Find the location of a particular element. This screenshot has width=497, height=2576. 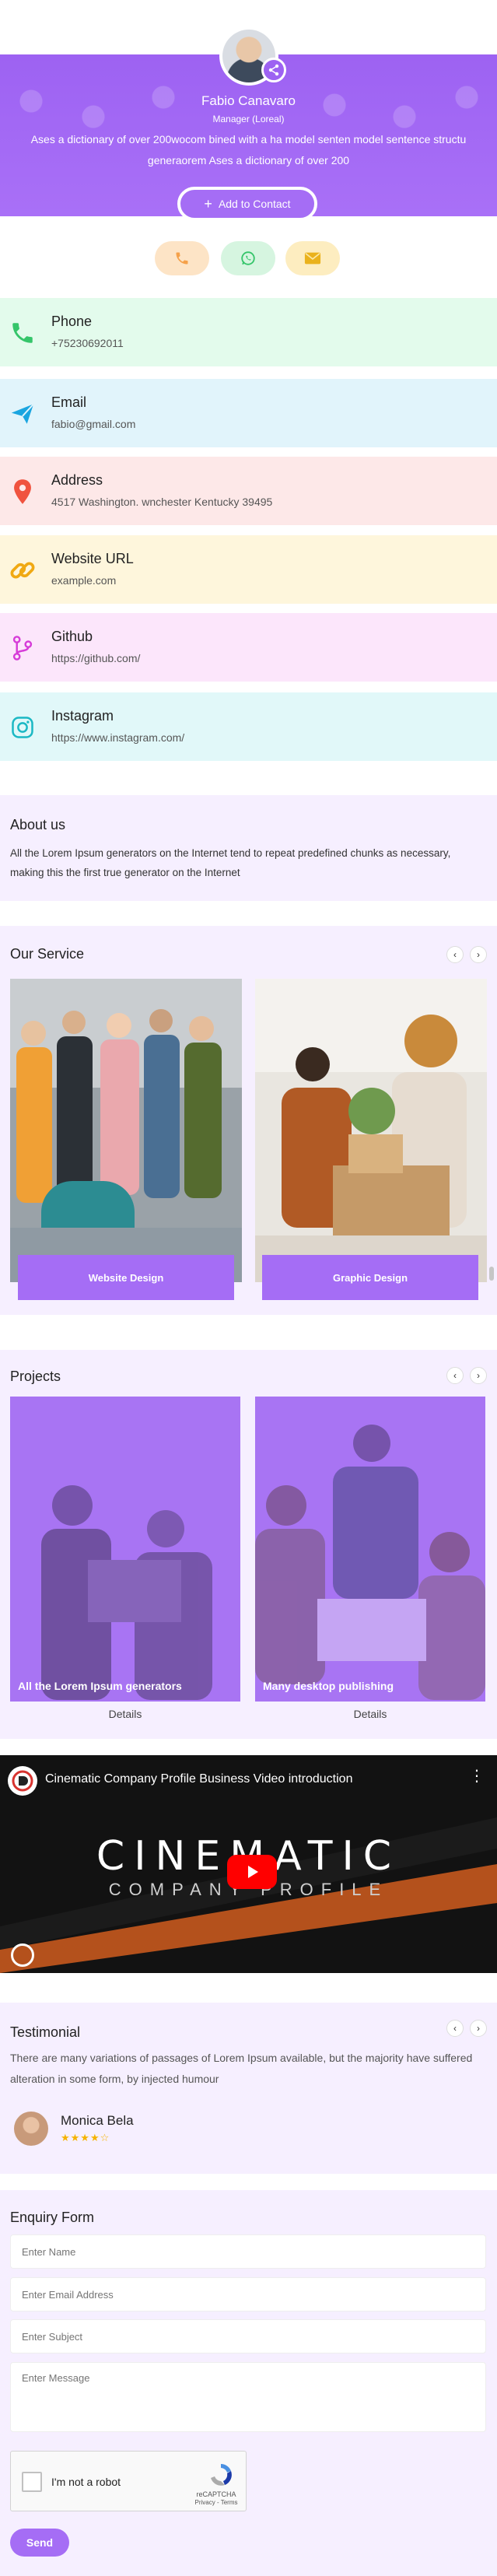

project-card: All the Lorem Ipsum generators is located at coordinates (125, 1550).